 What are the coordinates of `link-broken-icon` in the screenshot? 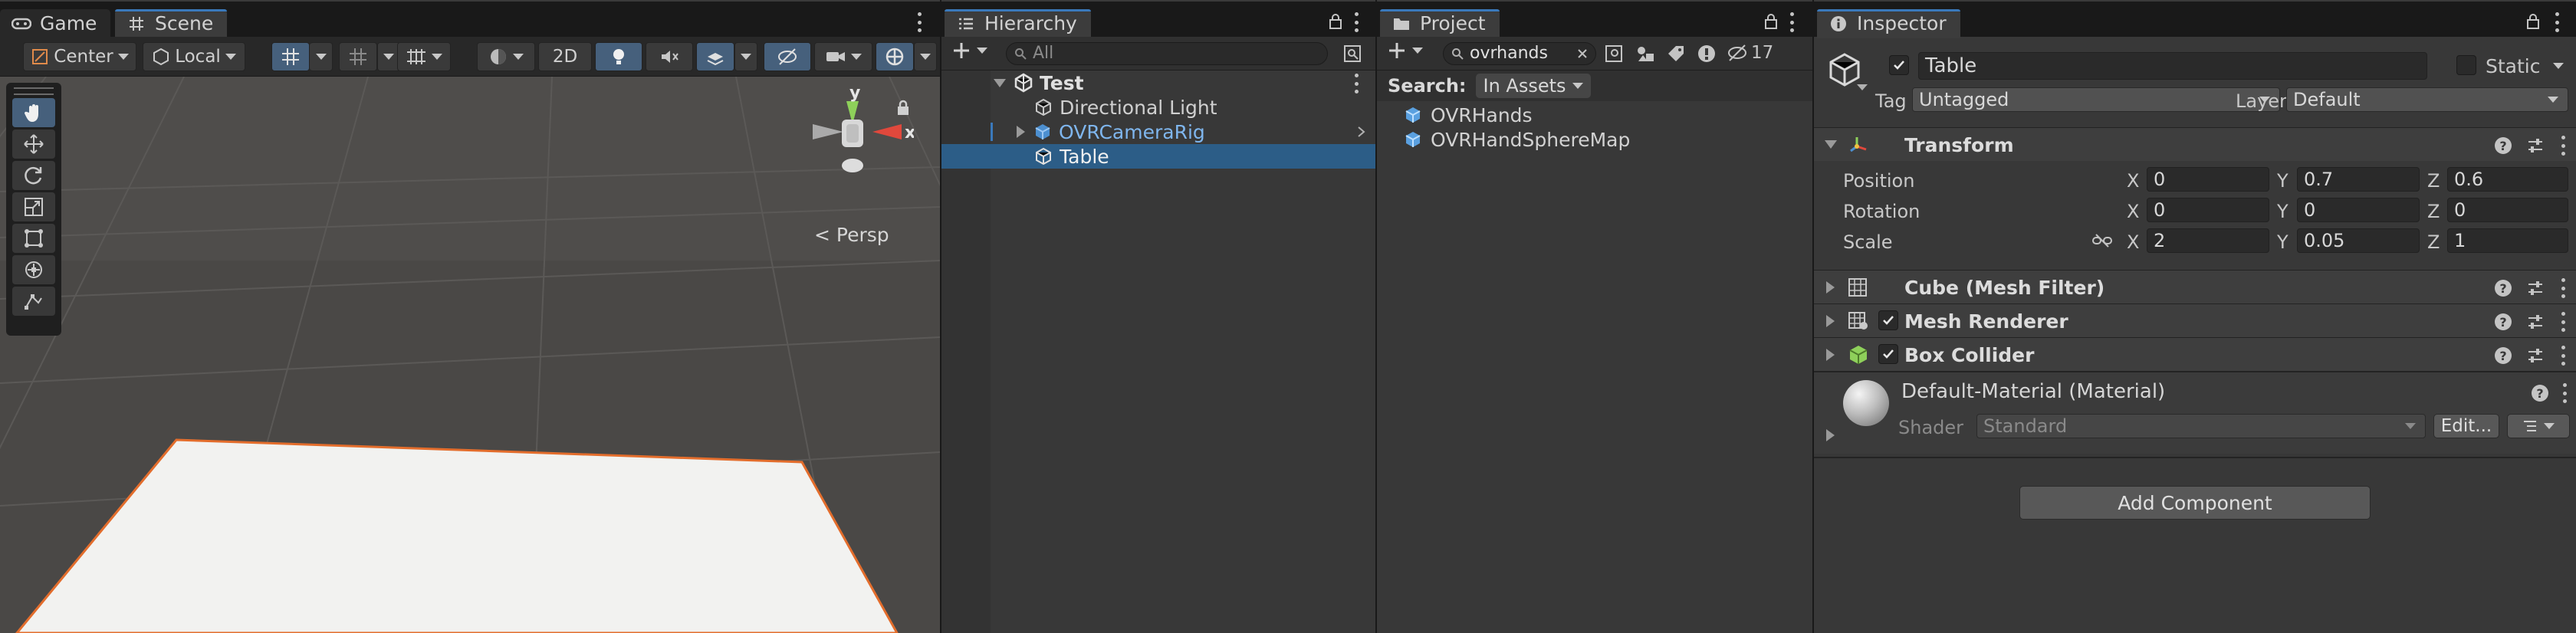 It's located at (2102, 241).